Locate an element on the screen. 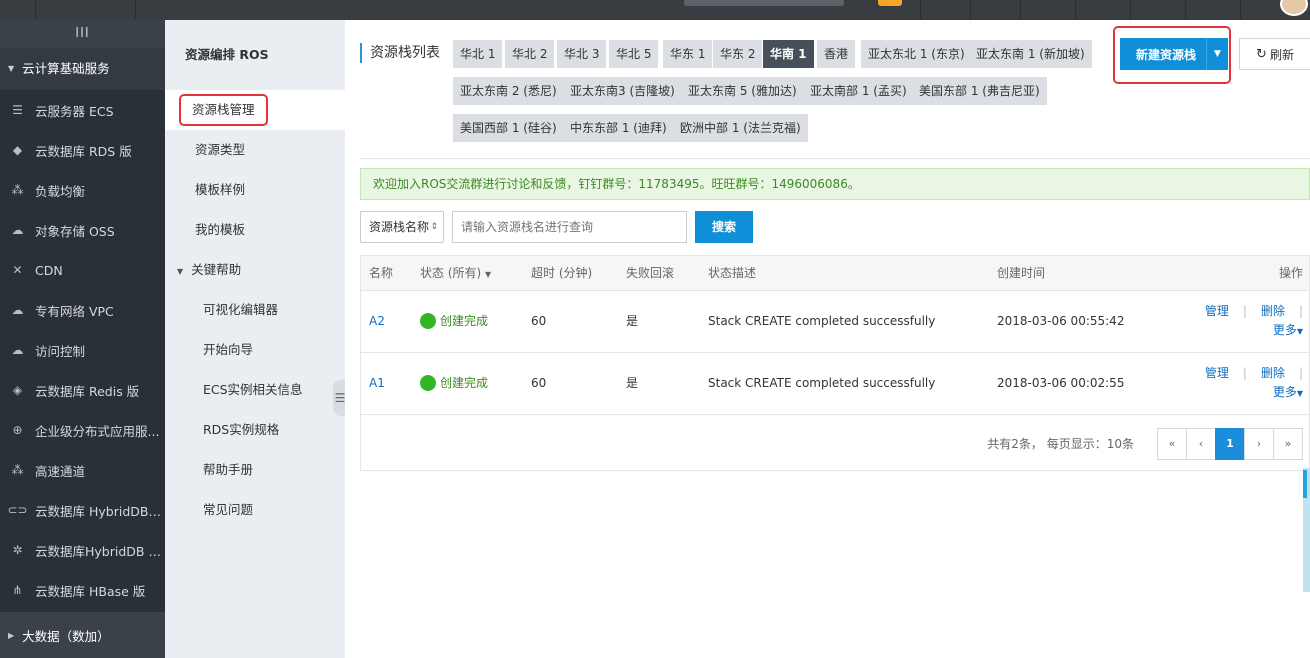  stack-name-link: A1 is located at coordinates (377, 383).